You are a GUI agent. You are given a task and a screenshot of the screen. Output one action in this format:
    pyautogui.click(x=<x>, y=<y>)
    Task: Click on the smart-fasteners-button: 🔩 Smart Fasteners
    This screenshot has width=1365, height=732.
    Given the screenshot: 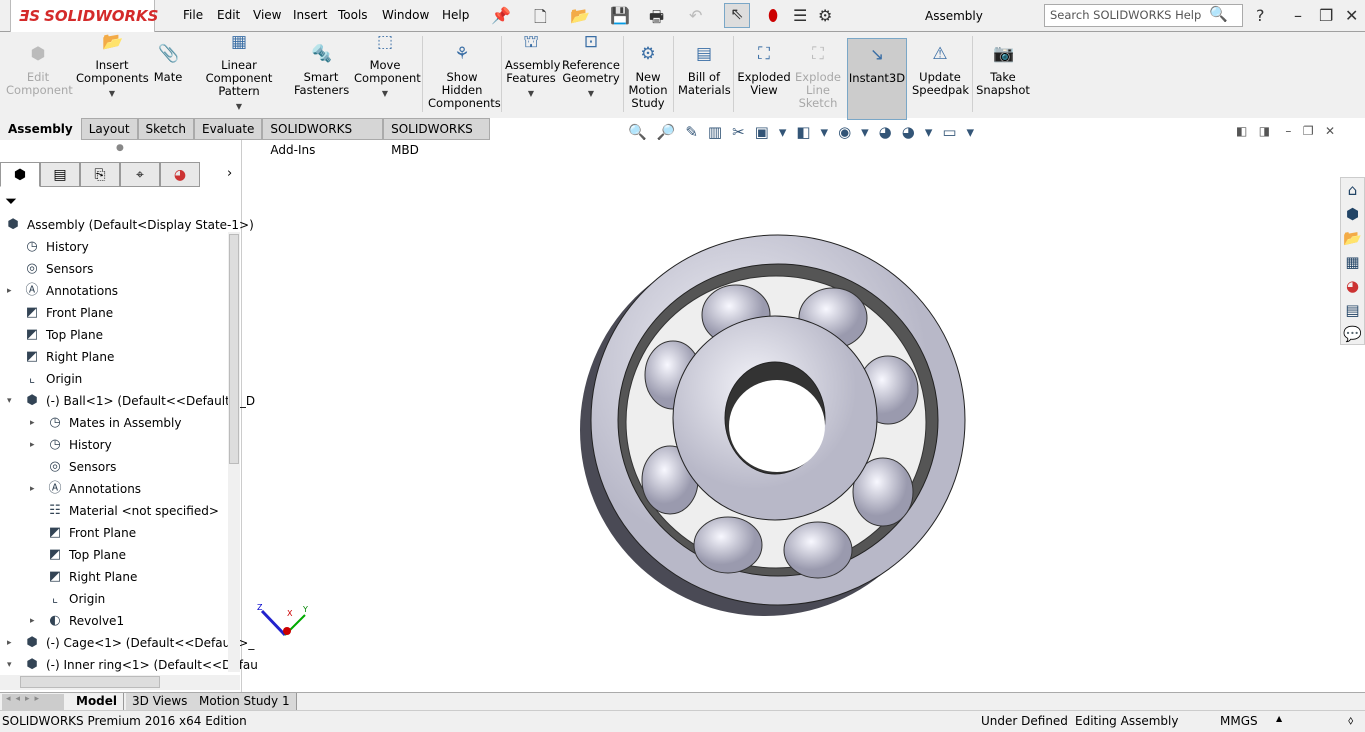 What is the action you would take?
    pyautogui.click(x=321, y=71)
    